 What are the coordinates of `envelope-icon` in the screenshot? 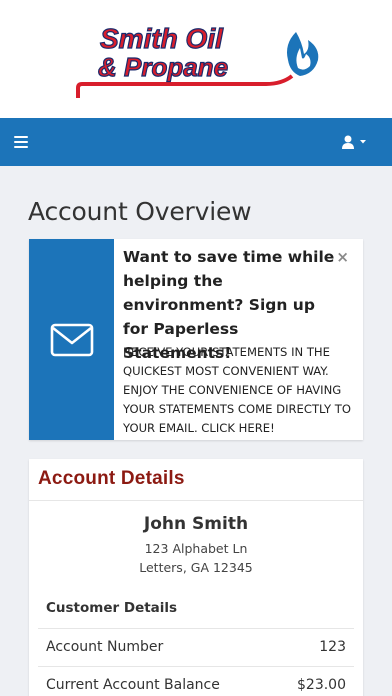 It's located at (72, 340).